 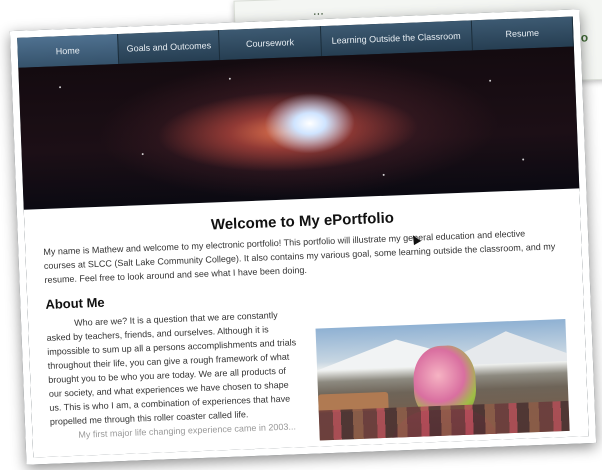 I want to click on nav-goals-and-outcomes: Goals and Outcomes, so click(x=169, y=47).